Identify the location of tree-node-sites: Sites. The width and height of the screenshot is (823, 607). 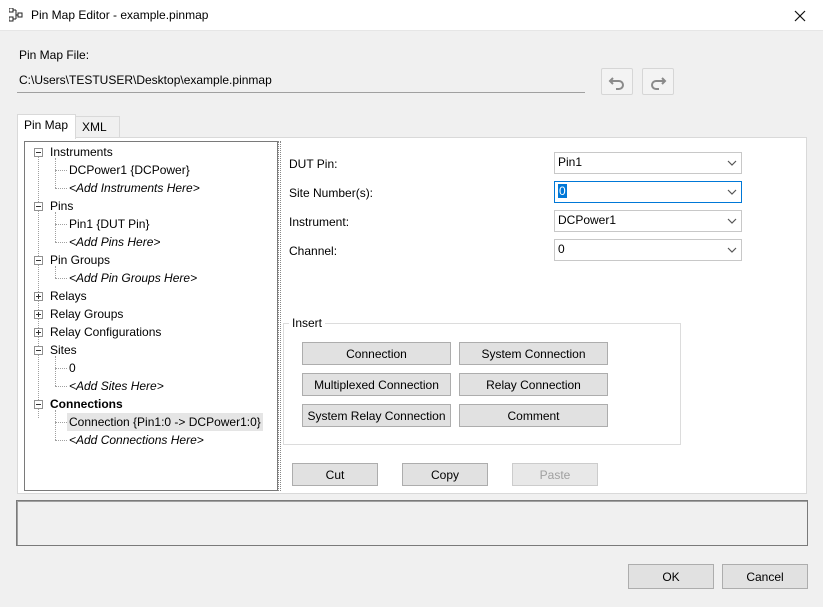
(63, 350).